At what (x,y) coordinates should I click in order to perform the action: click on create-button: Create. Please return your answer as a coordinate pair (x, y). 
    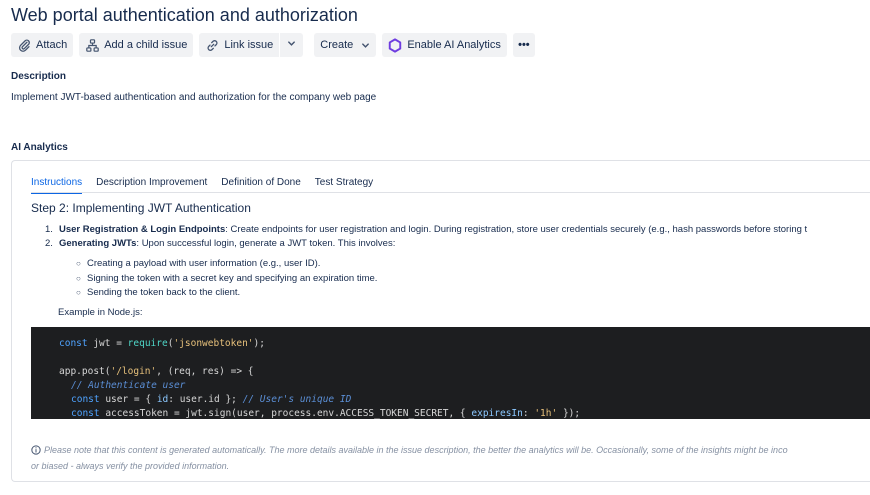
    Looking at the image, I should click on (345, 45).